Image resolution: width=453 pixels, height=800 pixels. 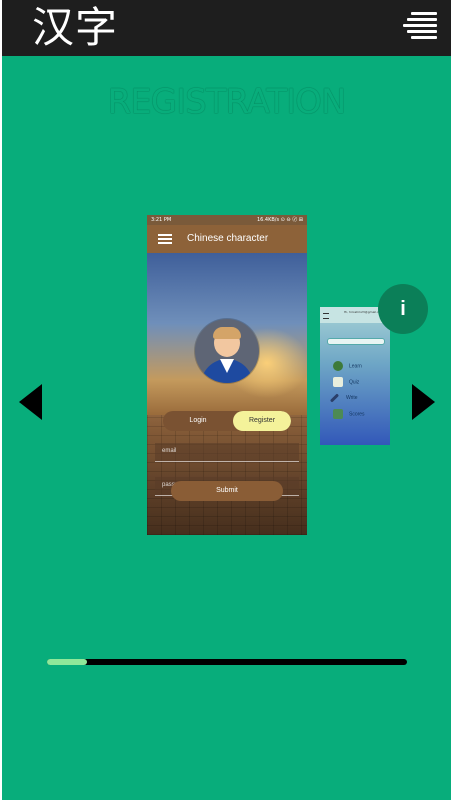 What do you see at coordinates (227, 421) in the screenshot?
I see `login-register-toggle: Login Register` at bounding box center [227, 421].